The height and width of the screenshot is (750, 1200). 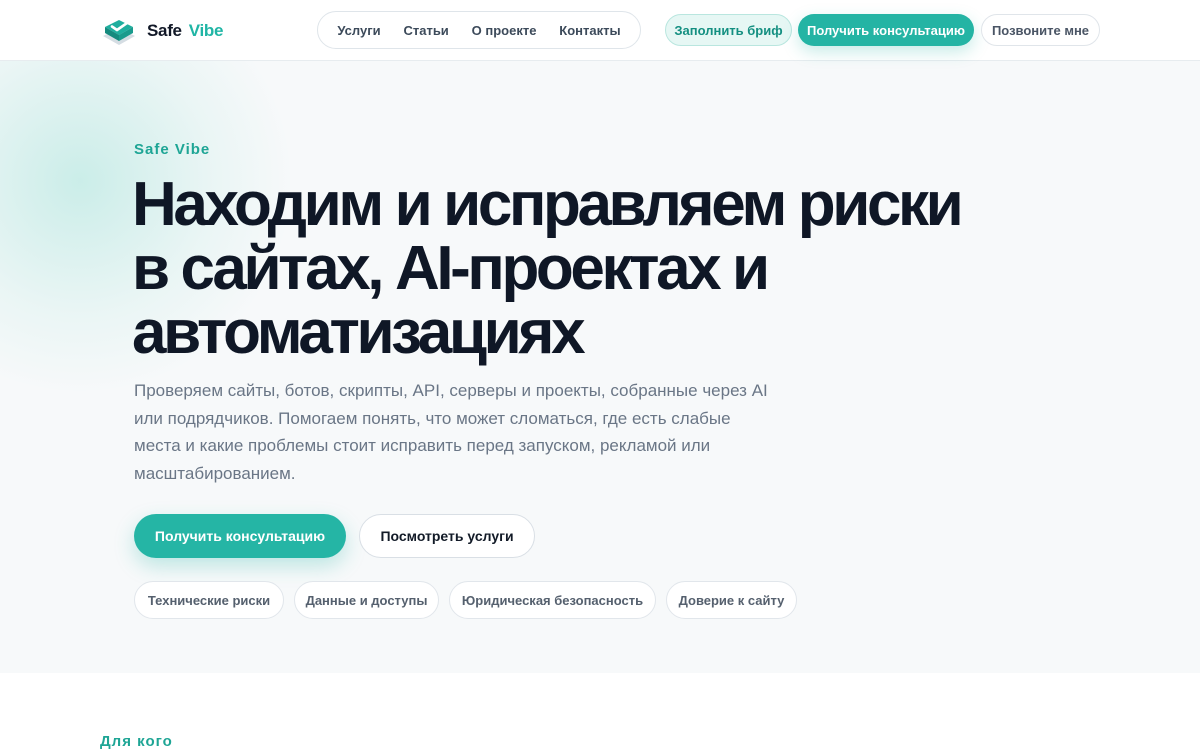 I want to click on for-whom-title: Для кого, so click(x=136, y=741).